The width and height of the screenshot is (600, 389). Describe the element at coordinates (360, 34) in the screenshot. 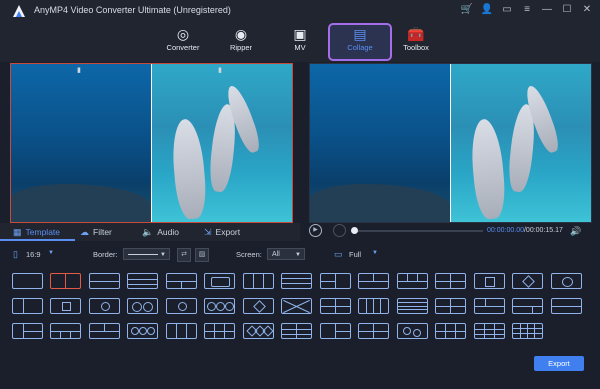

I see `collage-icon: ▤` at that location.